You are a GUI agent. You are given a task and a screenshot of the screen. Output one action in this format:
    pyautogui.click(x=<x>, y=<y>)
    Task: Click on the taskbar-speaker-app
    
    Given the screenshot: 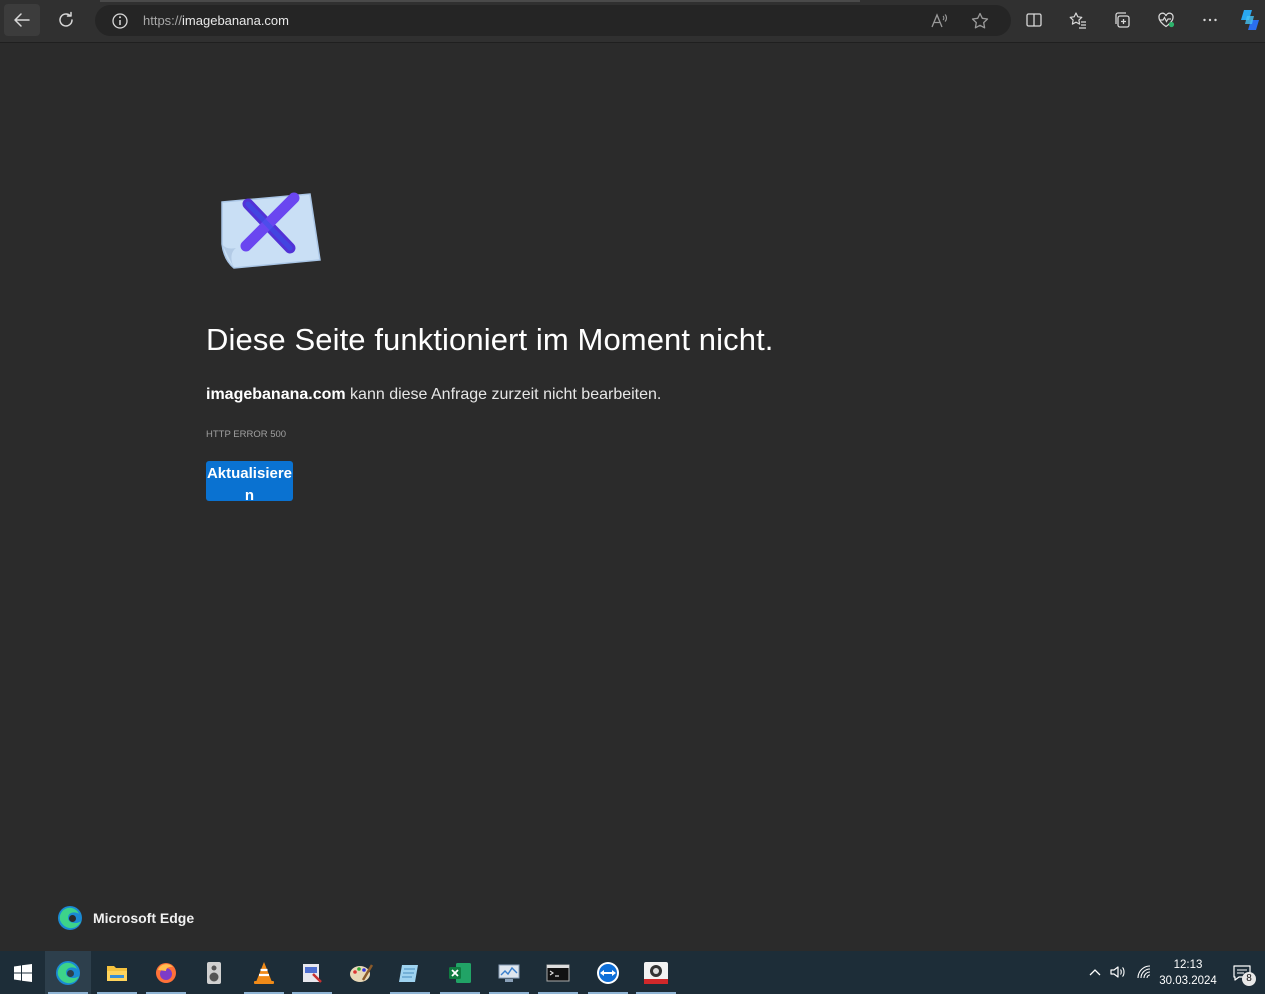 What is the action you would take?
    pyautogui.click(x=214, y=972)
    